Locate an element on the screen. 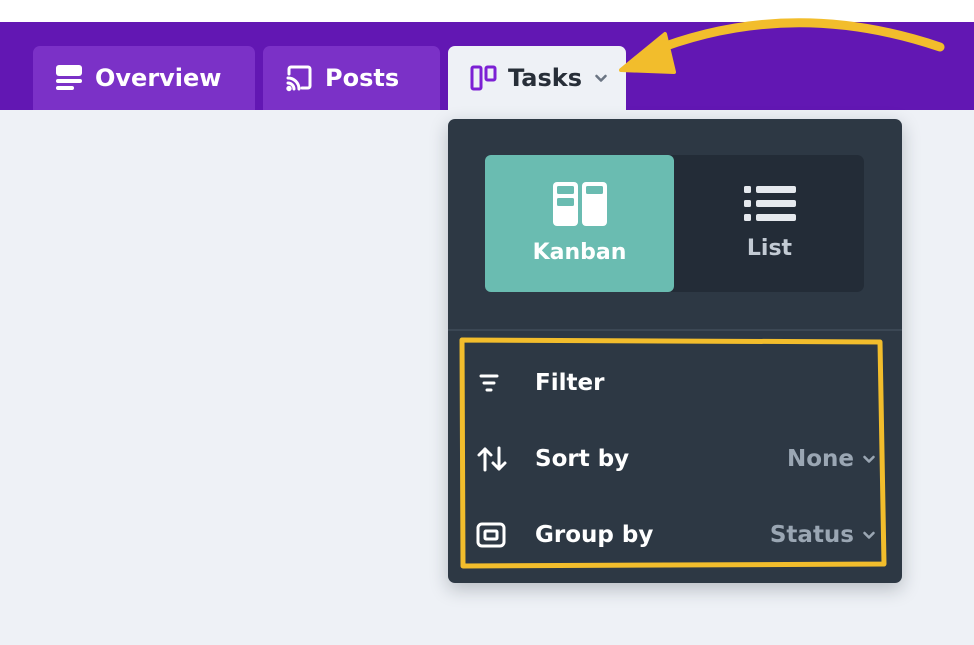 The width and height of the screenshot is (974, 645). overview-list-icon is located at coordinates (69, 77).